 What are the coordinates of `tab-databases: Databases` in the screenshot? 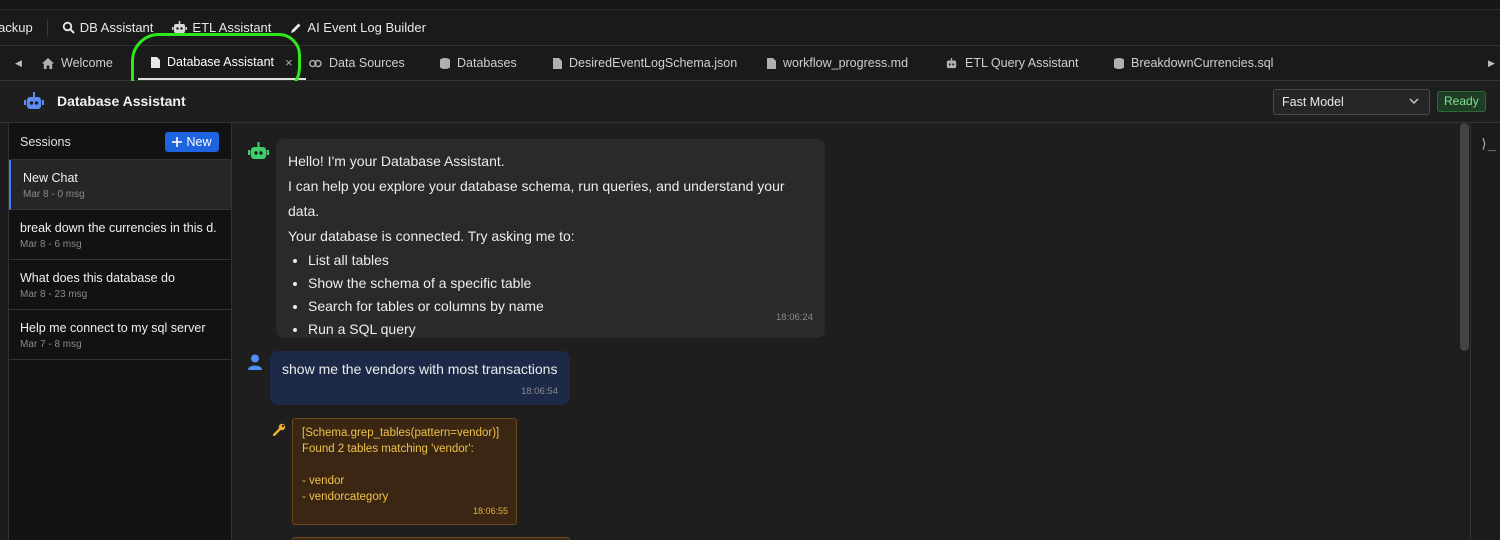 It's located at (478, 63).